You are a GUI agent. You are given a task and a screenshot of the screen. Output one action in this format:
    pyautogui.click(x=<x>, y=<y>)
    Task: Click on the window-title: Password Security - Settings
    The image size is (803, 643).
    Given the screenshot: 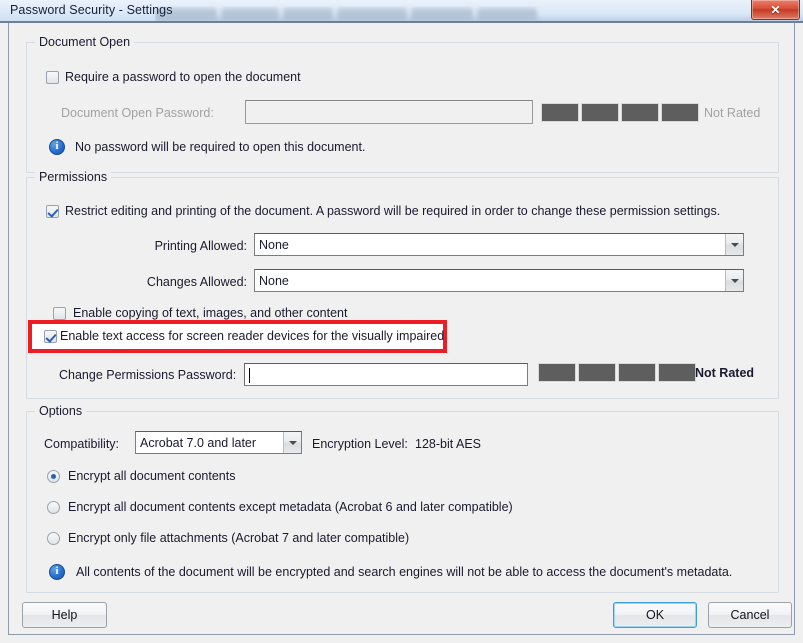 What is the action you would take?
    pyautogui.click(x=91, y=10)
    